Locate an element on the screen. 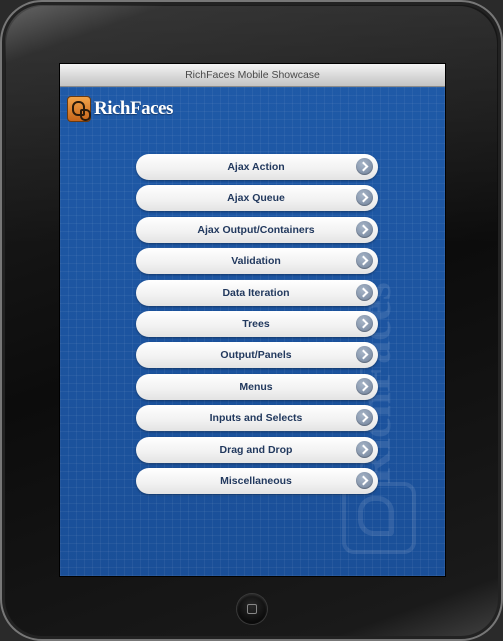 The width and height of the screenshot is (503, 641). menu-item-validation: Validation is located at coordinates (257, 261).